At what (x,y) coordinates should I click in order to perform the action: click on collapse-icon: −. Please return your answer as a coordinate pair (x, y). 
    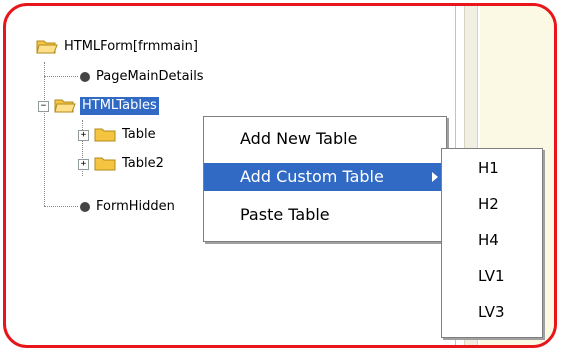
    Looking at the image, I should click on (43, 106).